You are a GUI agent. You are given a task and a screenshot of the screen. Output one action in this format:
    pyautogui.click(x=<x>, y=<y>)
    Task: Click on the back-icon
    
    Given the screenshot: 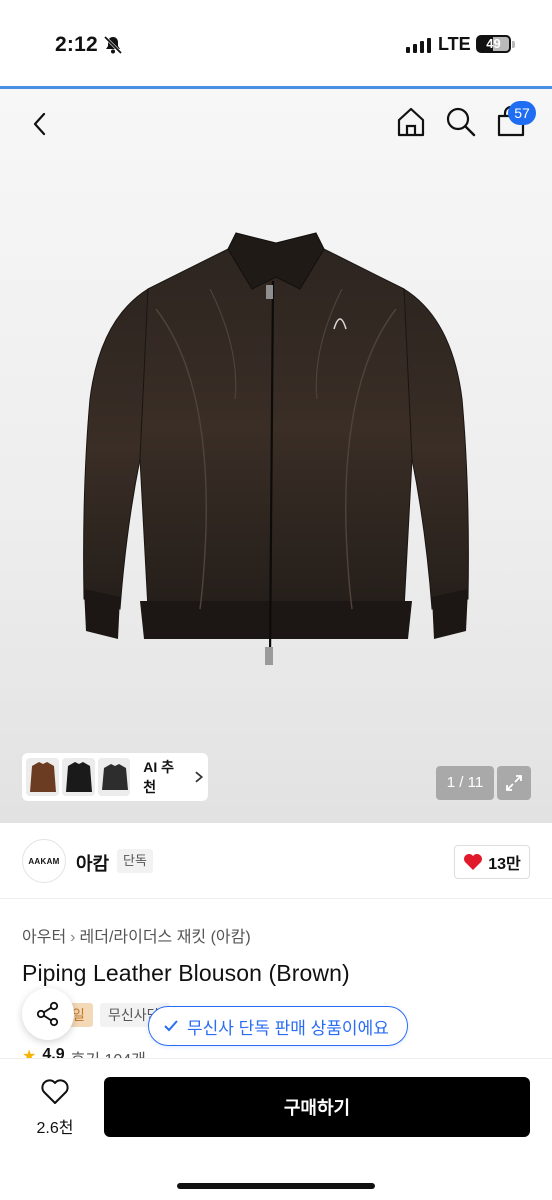 What is the action you would take?
    pyautogui.click(x=40, y=124)
    